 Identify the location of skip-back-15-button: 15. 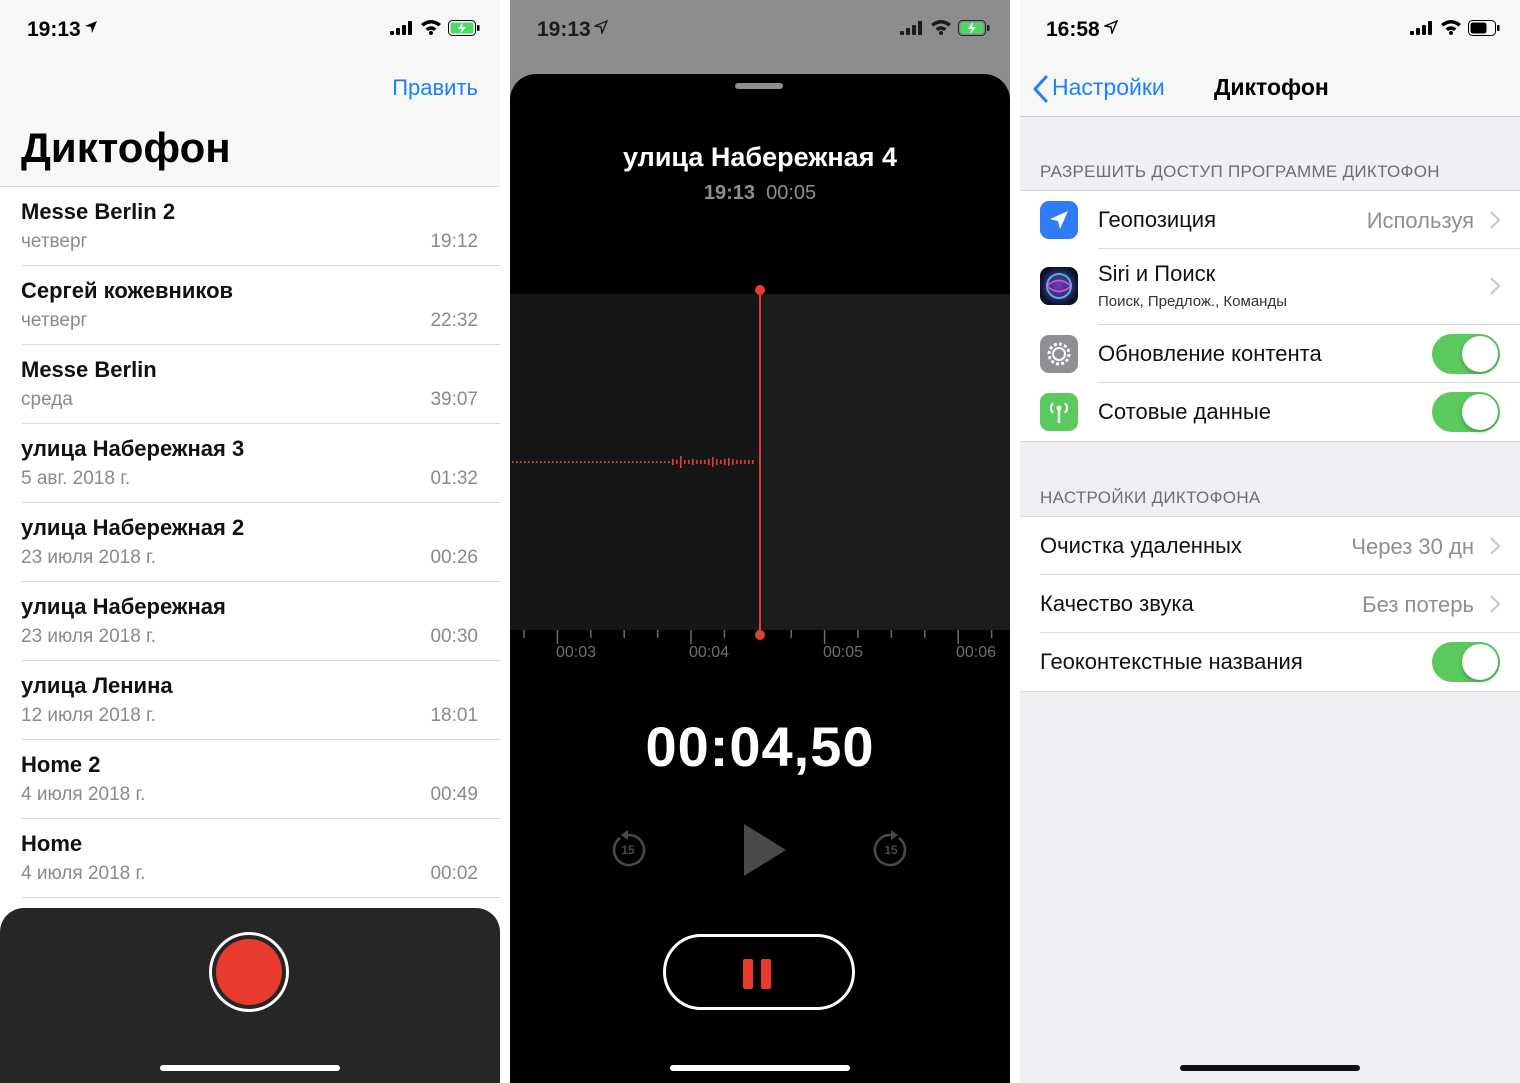
(628, 849).